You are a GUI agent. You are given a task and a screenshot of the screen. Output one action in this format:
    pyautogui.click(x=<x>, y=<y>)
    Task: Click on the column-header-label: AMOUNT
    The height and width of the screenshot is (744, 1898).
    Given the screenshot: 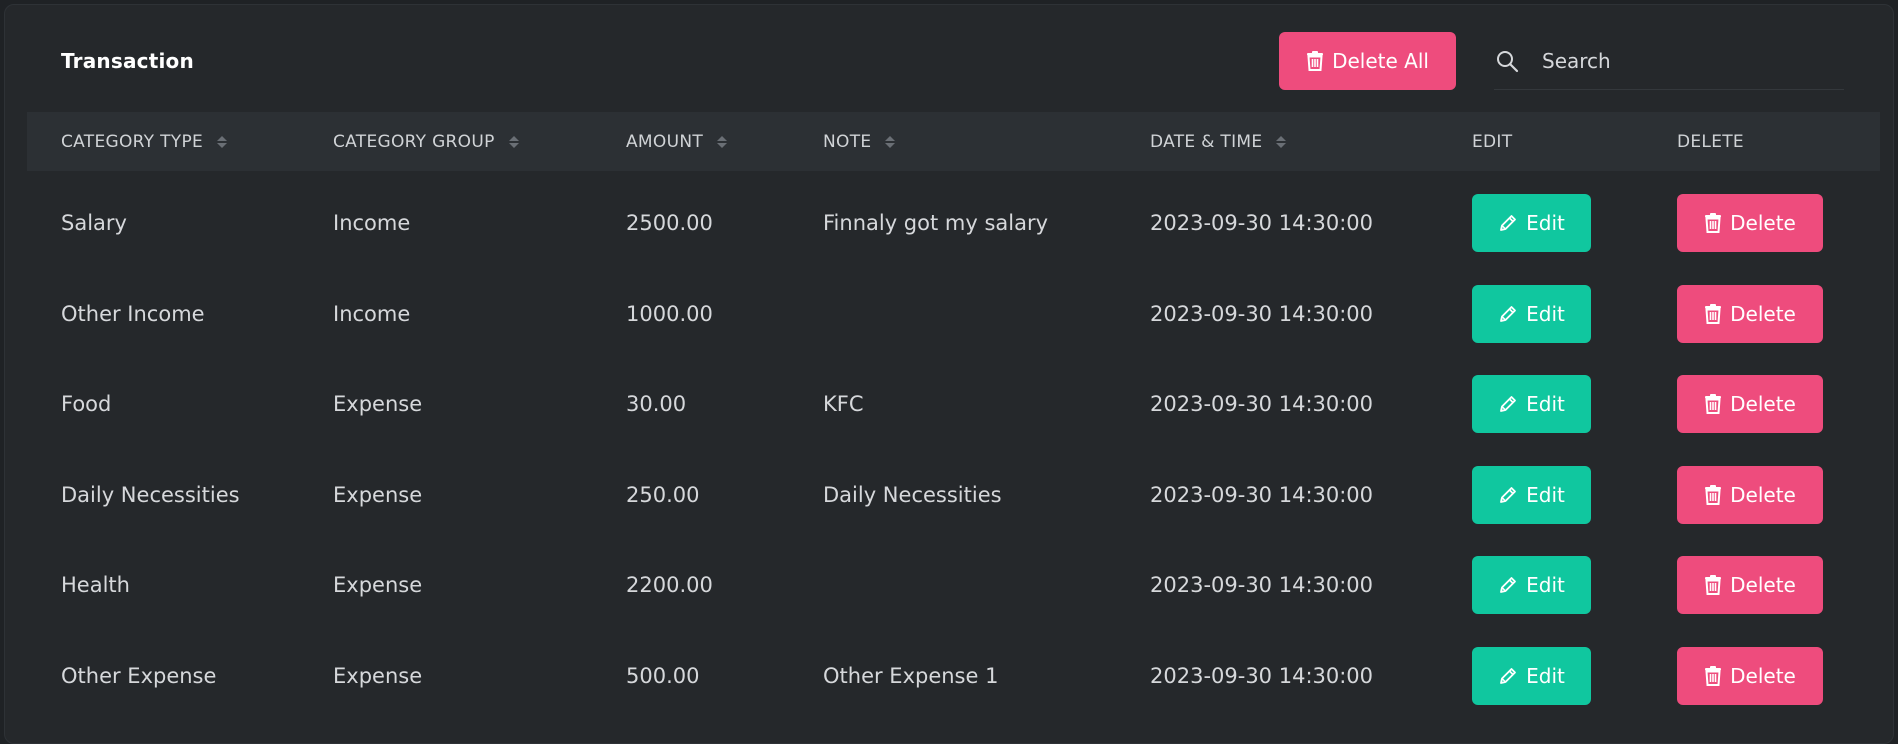 What is the action you would take?
    pyautogui.click(x=665, y=141)
    